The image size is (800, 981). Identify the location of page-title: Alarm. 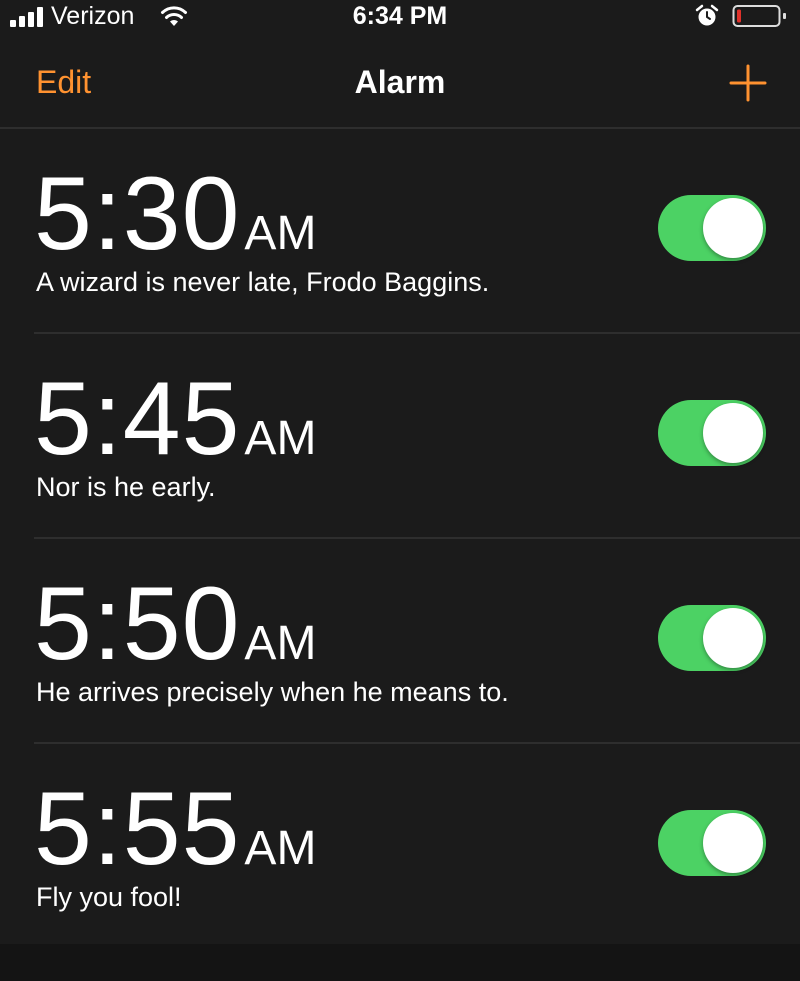
(400, 82).